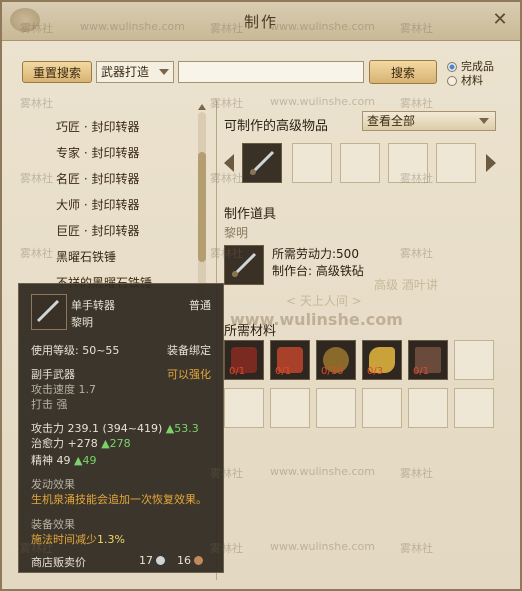  What do you see at coordinates (202, 107) in the screenshot?
I see `scroll-up-icon` at bounding box center [202, 107].